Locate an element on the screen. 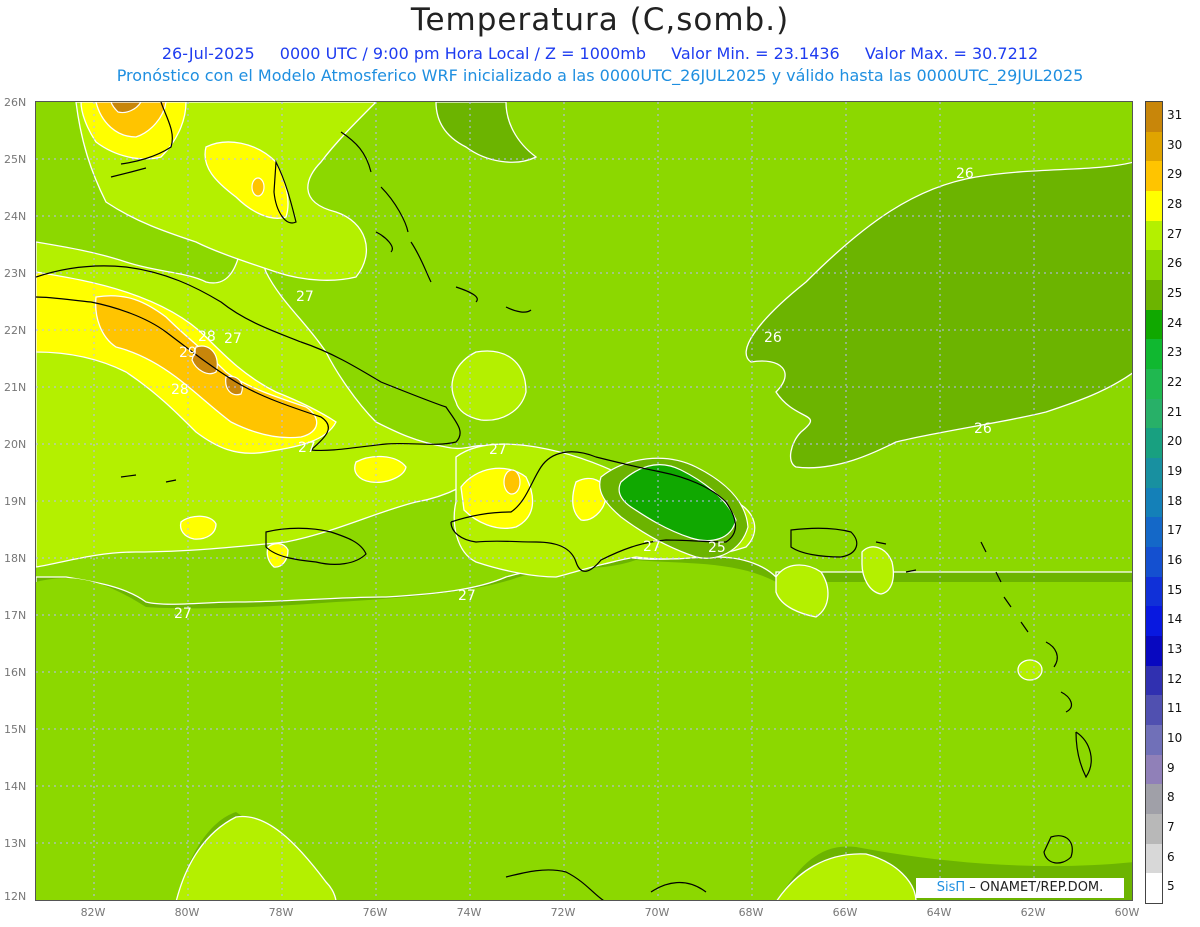  lon-label: 82W is located at coordinates (93, 912).